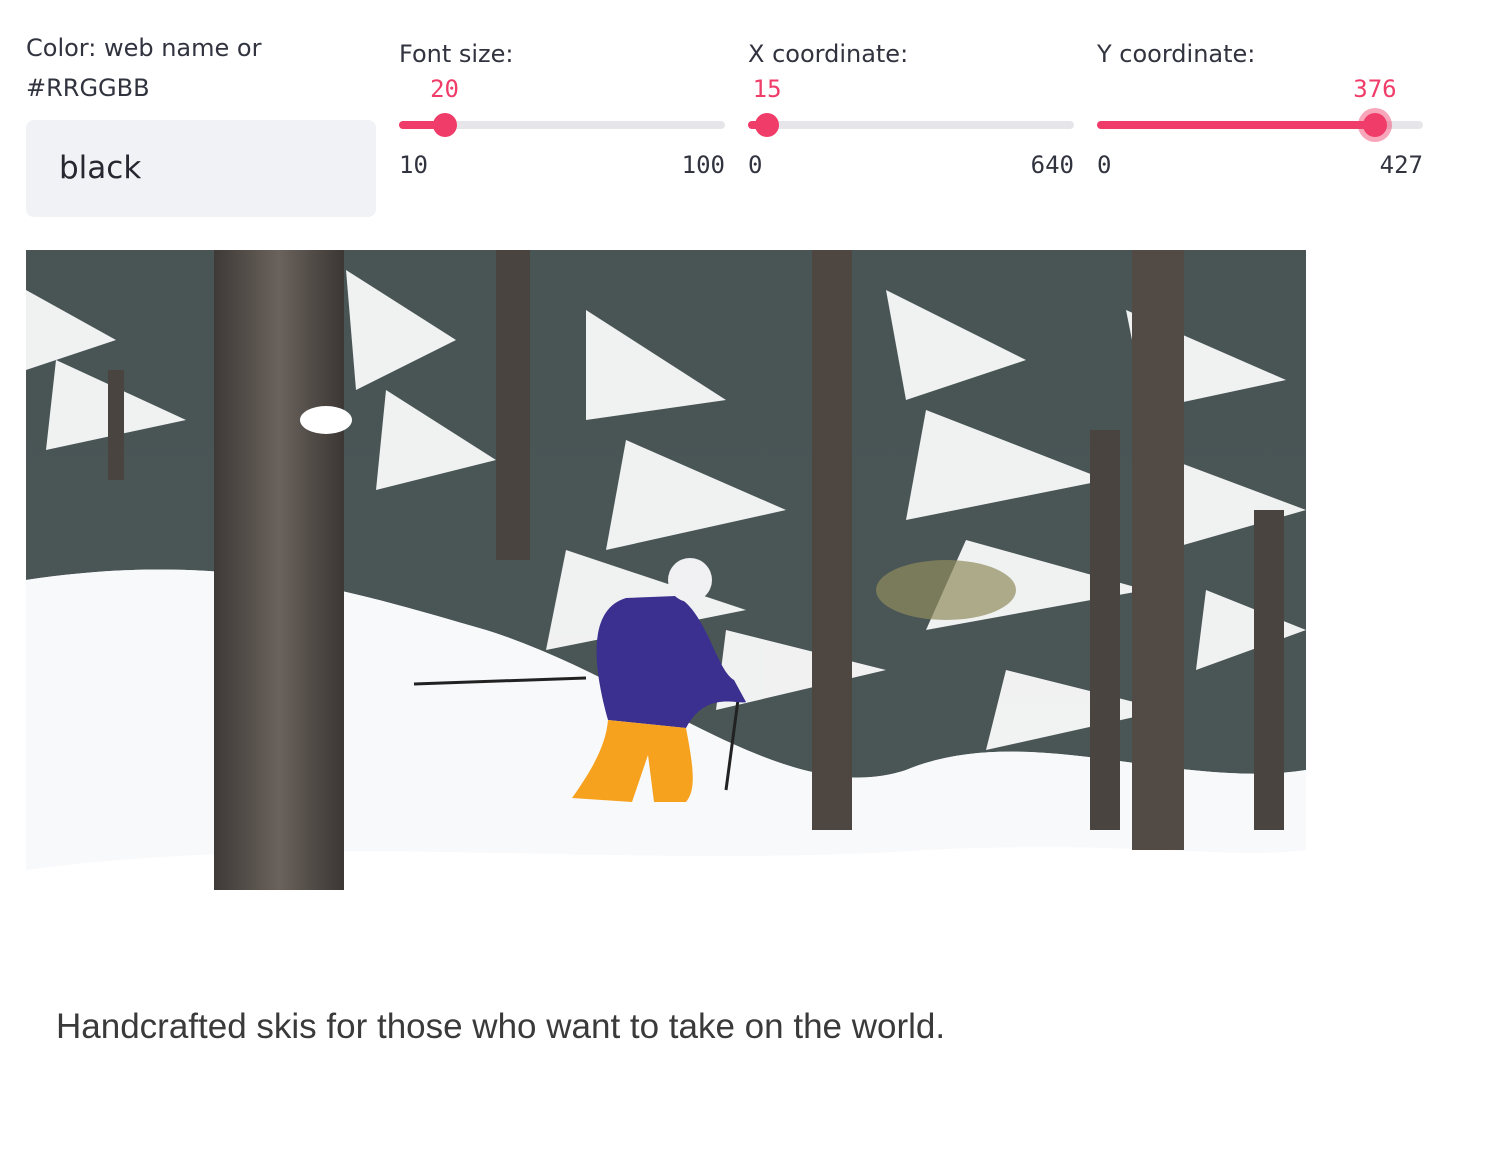  I want to click on font-size-max: 100, so click(703, 165).